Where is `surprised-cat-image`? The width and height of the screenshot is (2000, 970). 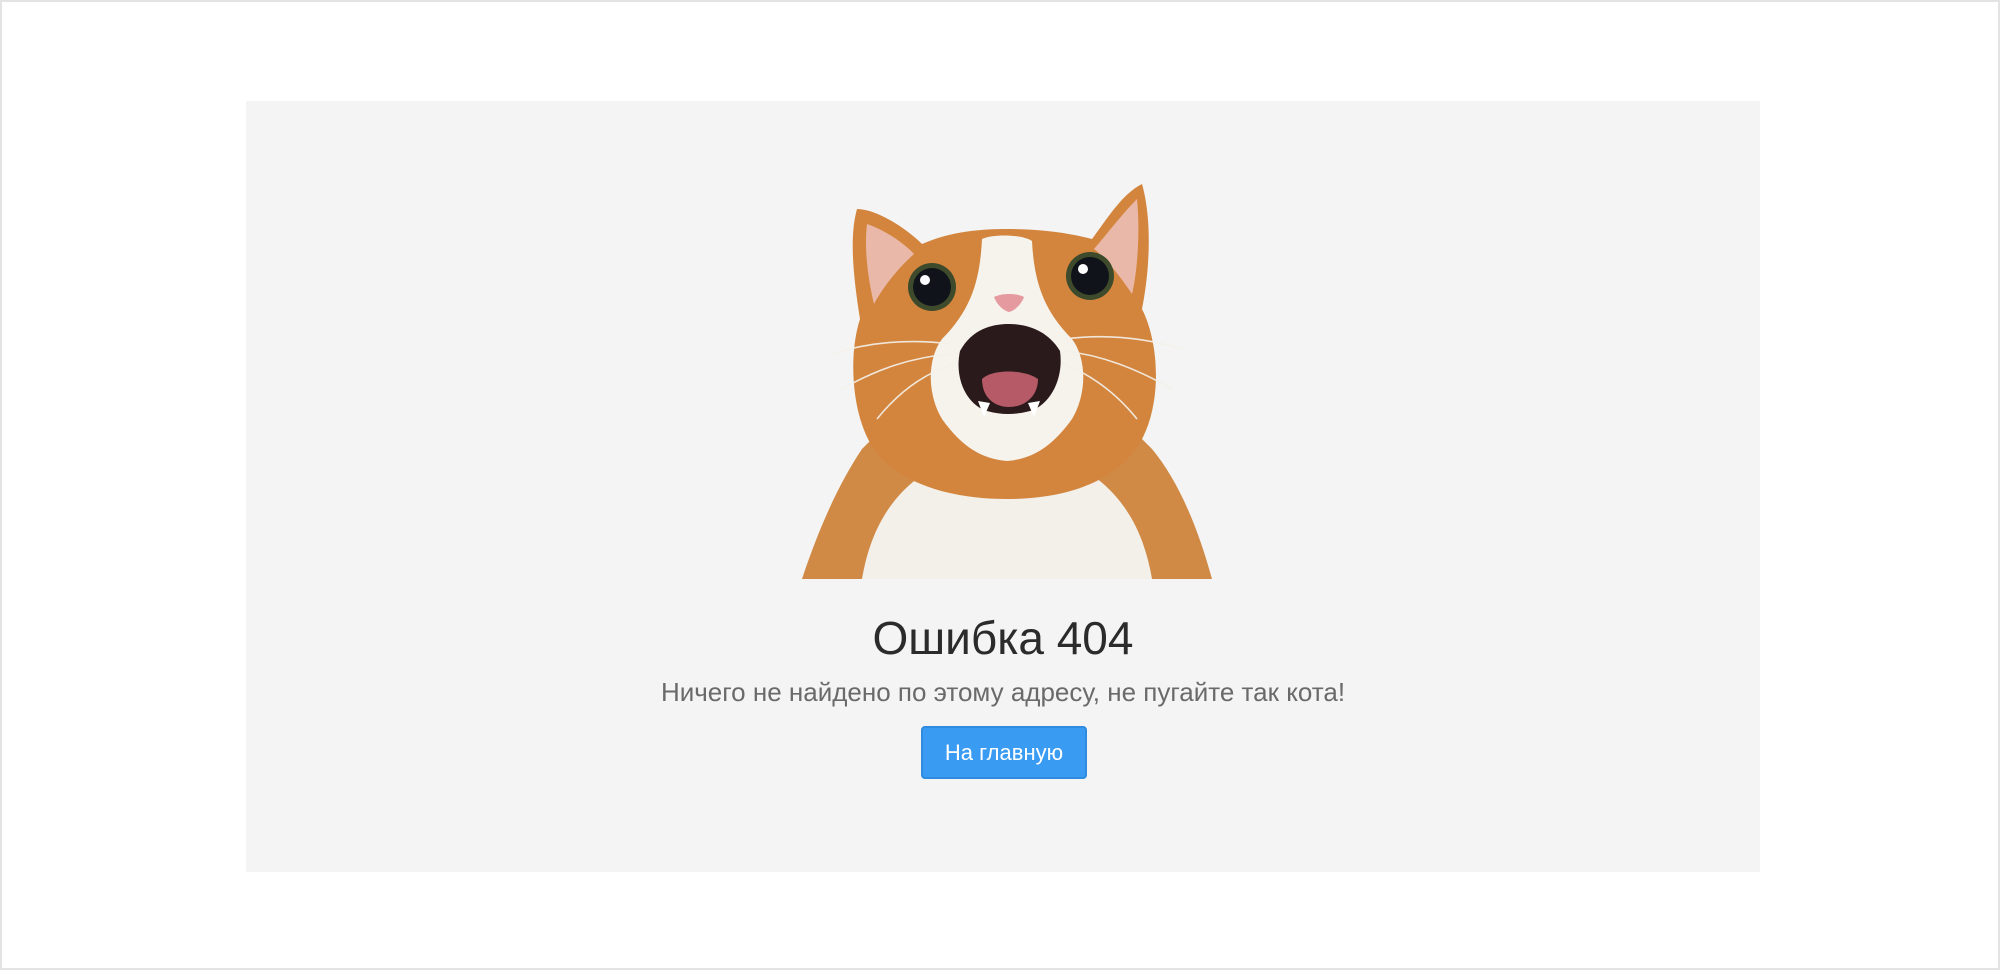
surprised-cat-image is located at coordinates (1007, 380).